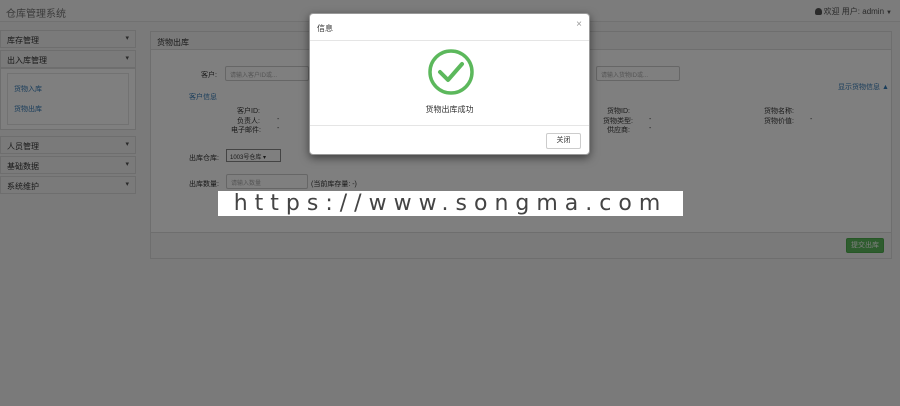 The image size is (900, 406). I want to click on modal-title: 信息, so click(325, 28).